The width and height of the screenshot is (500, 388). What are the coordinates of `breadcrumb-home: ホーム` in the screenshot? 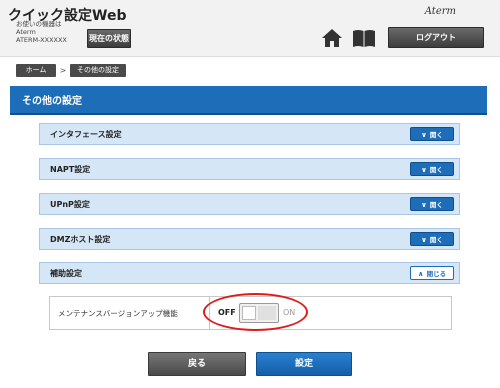 It's located at (36, 70).